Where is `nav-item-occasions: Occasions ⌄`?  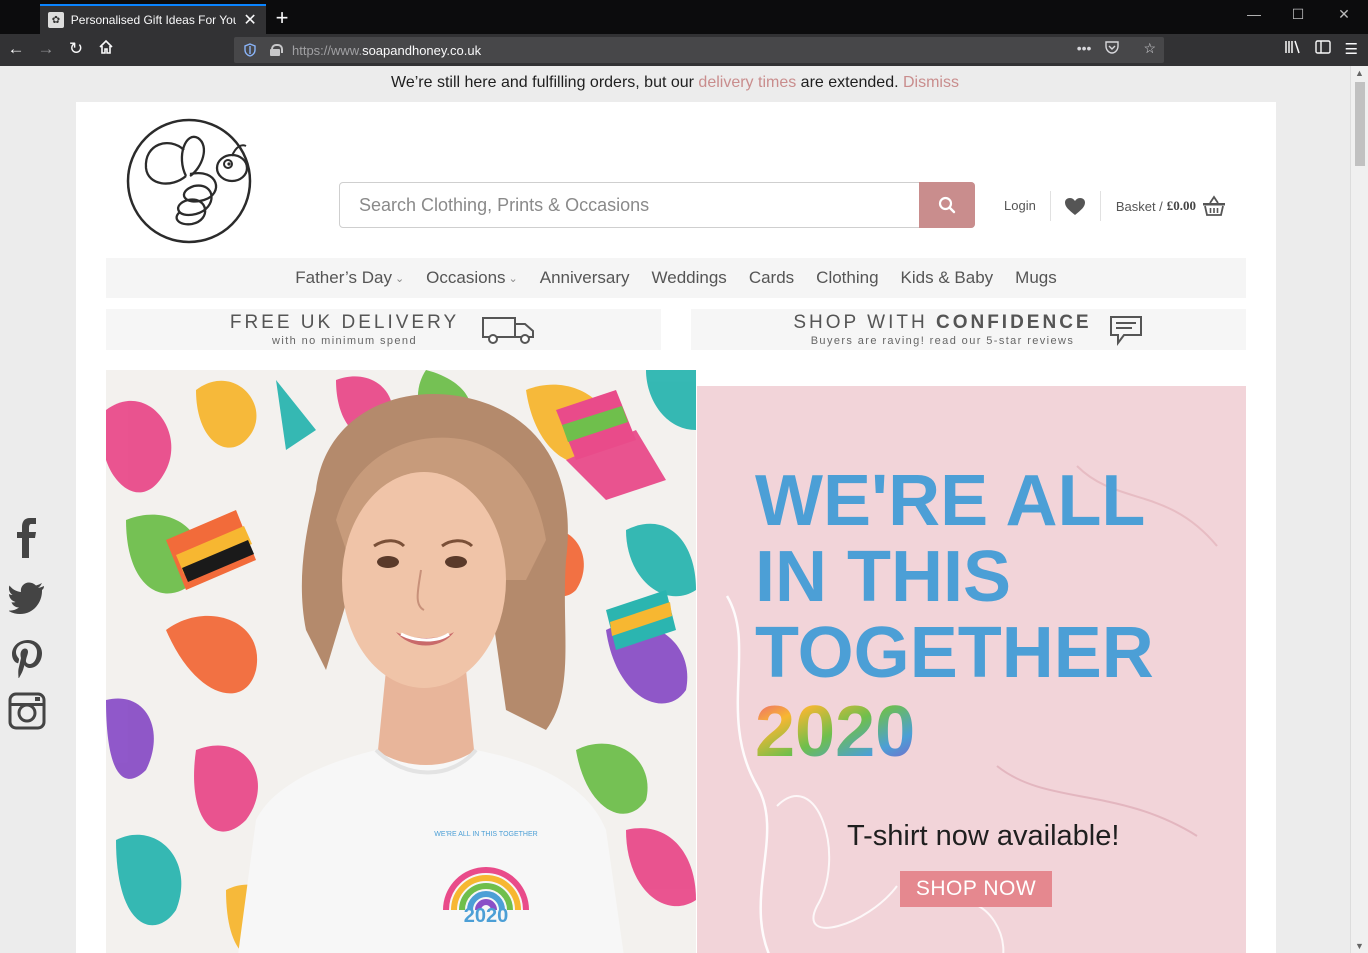 nav-item-occasions: Occasions ⌄ is located at coordinates (472, 278).